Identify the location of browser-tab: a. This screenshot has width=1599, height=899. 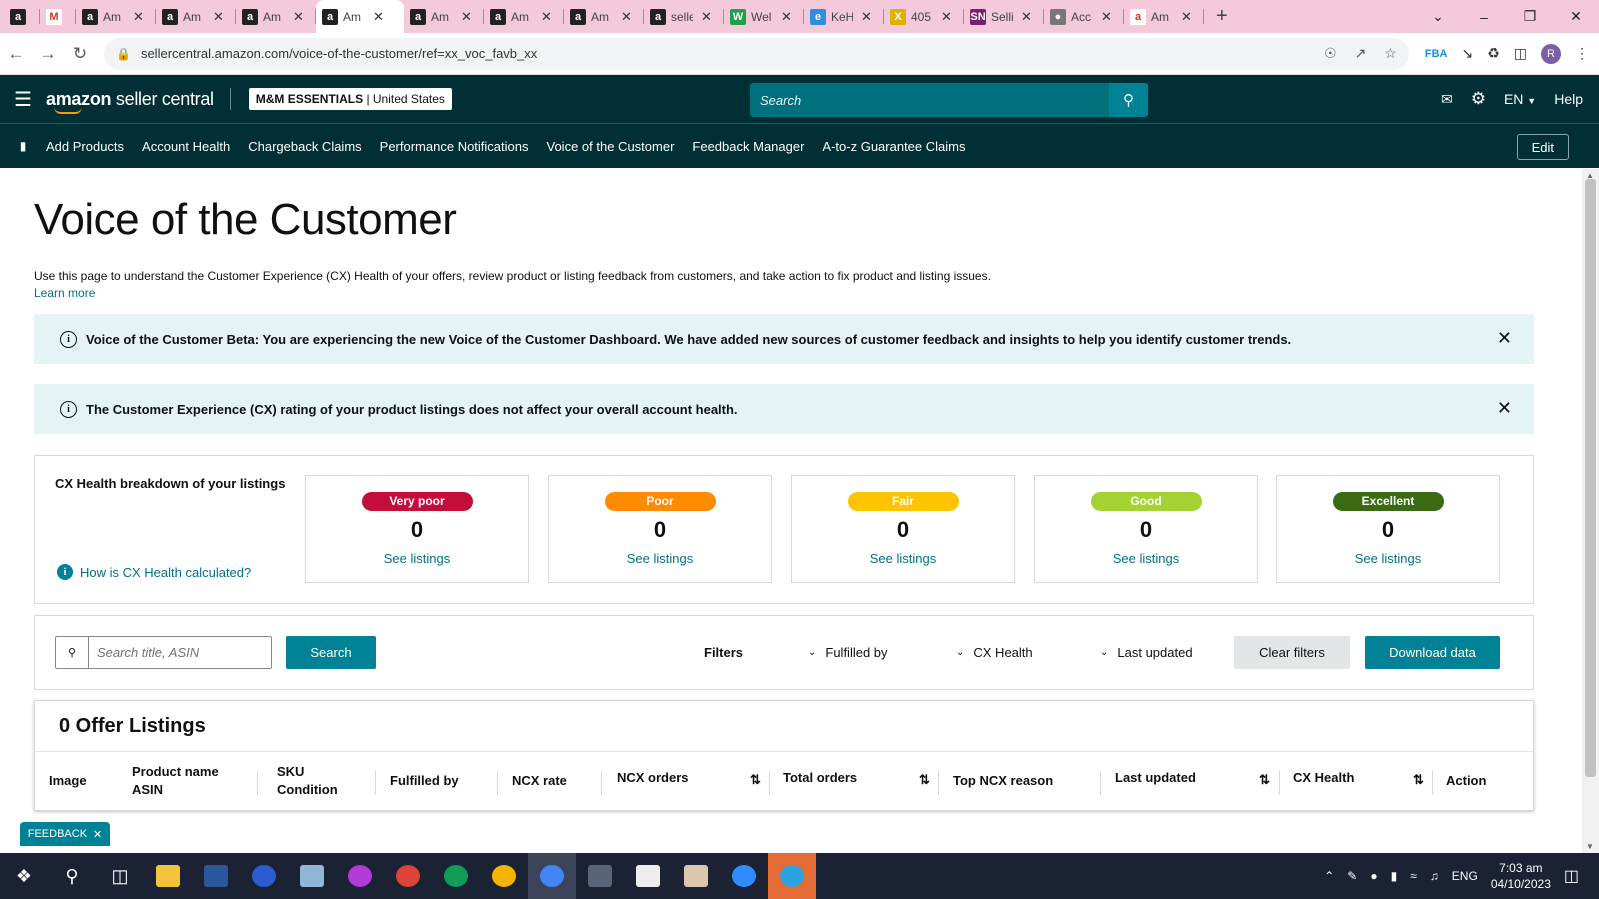
(22, 16).